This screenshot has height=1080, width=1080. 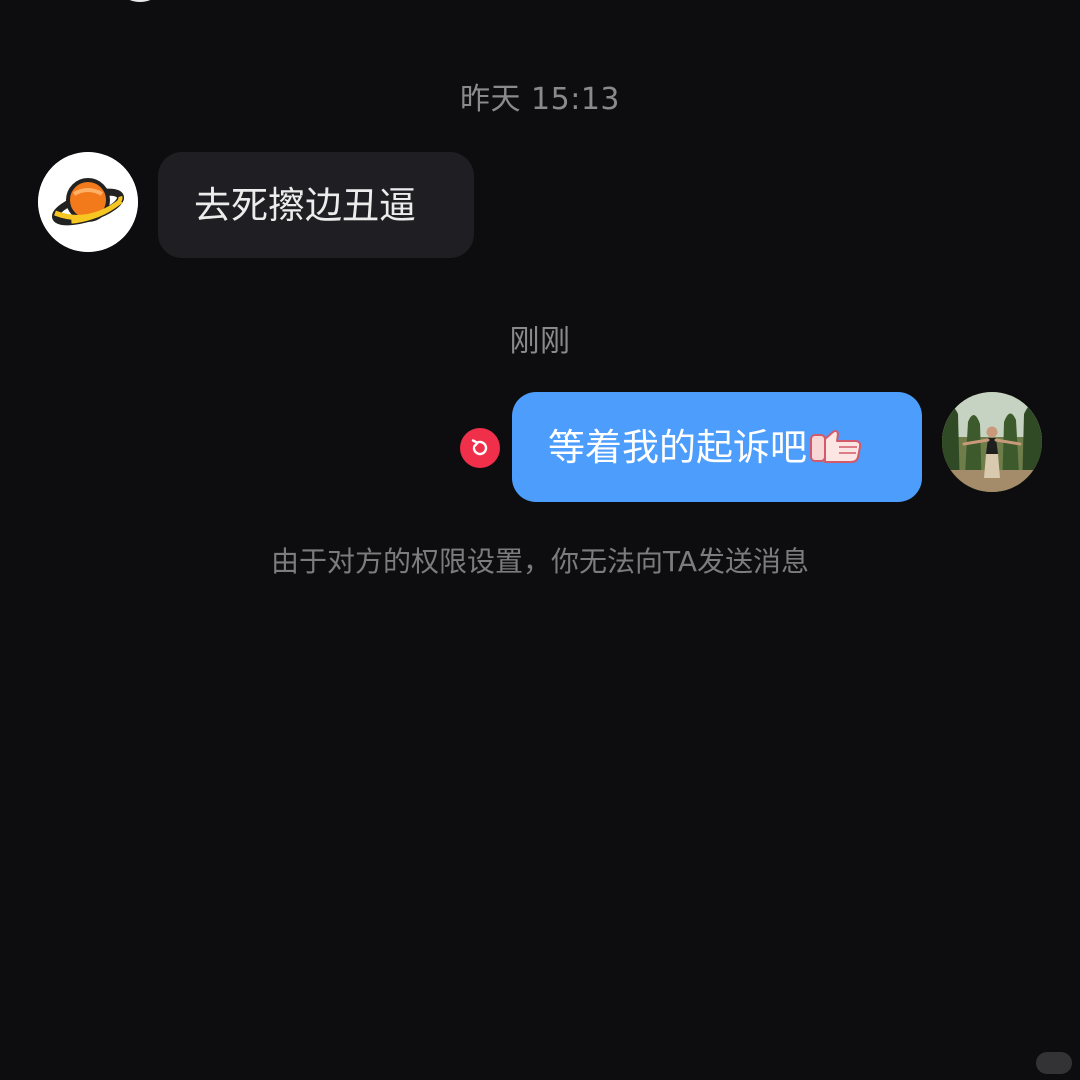 I want to click on user-avatar, so click(x=992, y=442).